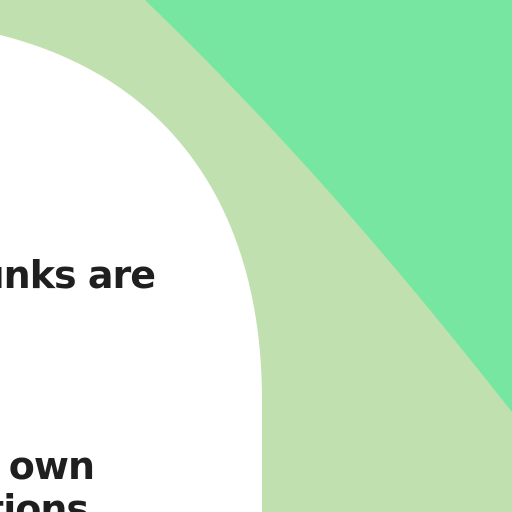 Image resolution: width=512 pixels, height=512 pixels. Describe the element at coordinates (44, 499) in the screenshot. I see `card-text-line-3: tions` at that location.